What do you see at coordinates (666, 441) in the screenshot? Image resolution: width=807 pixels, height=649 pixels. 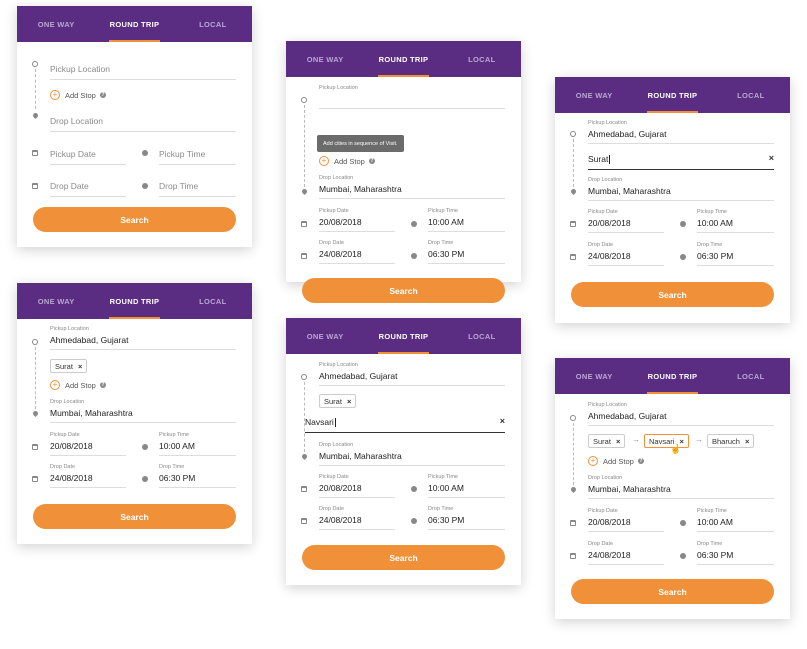 I see `stop-chip: Navsari ×` at bounding box center [666, 441].